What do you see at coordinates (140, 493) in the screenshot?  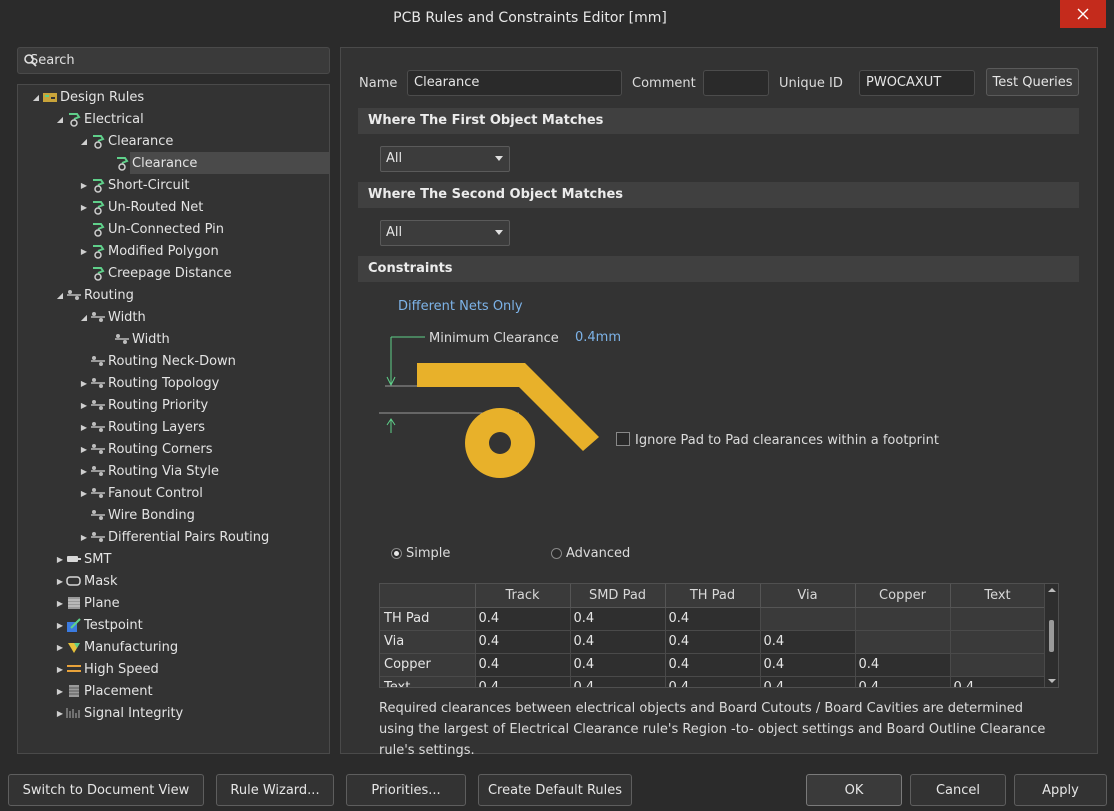 I see `tree-item: ▶ Fanout Control` at bounding box center [140, 493].